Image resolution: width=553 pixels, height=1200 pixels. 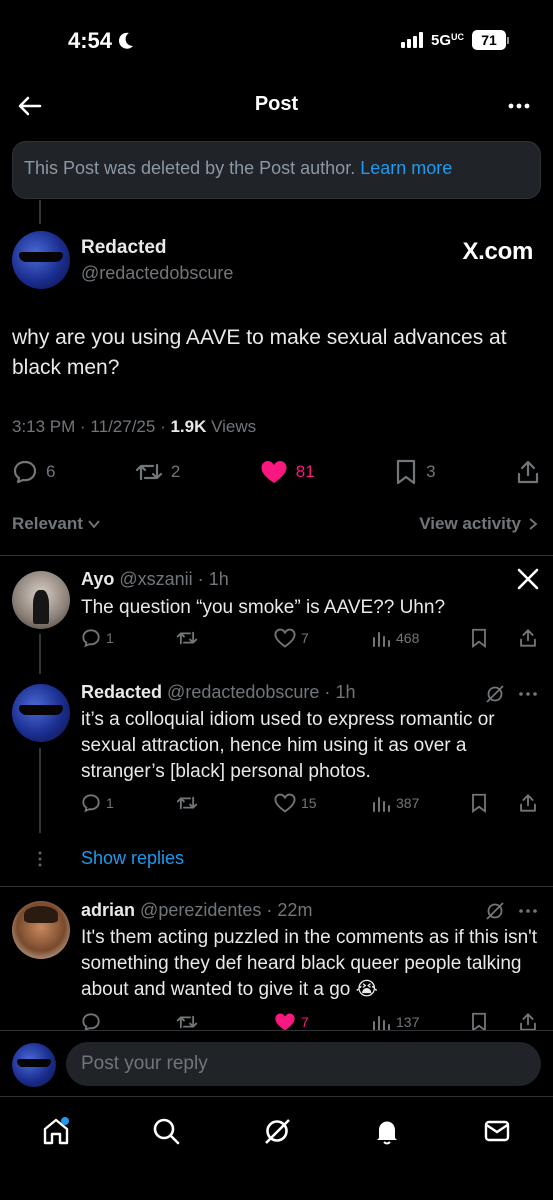 What do you see at coordinates (395, 1022) in the screenshot?
I see `views-button: 137` at bounding box center [395, 1022].